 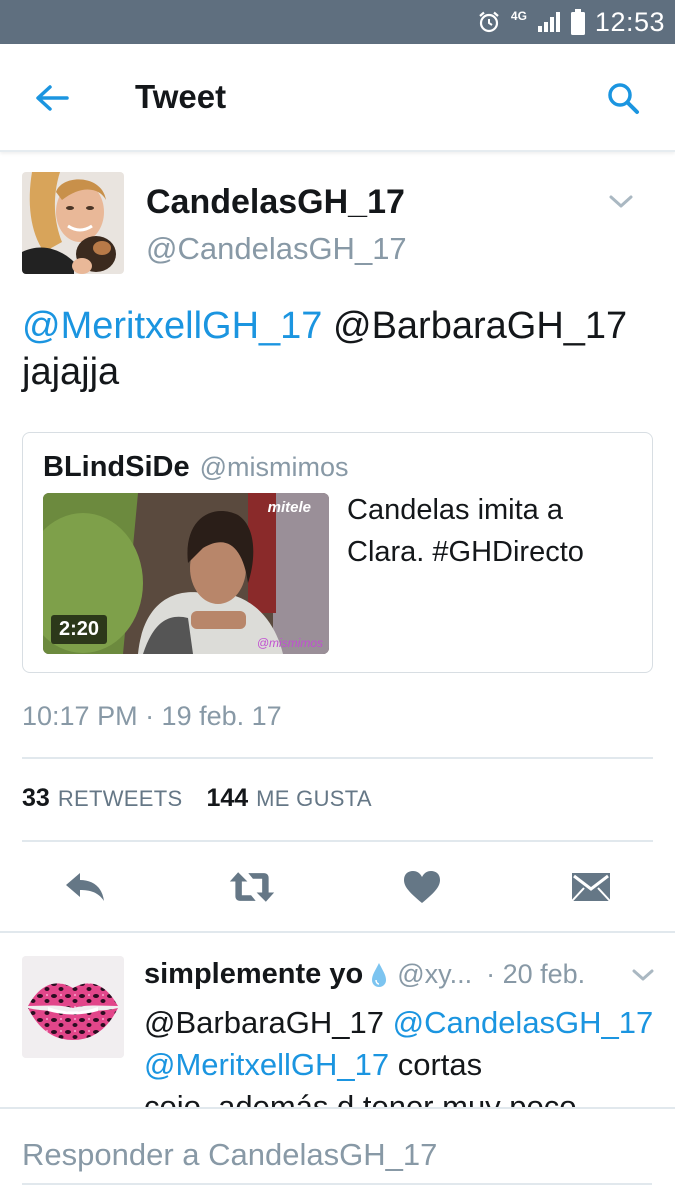 I want to click on reply-options-button, so click(x=643, y=975).